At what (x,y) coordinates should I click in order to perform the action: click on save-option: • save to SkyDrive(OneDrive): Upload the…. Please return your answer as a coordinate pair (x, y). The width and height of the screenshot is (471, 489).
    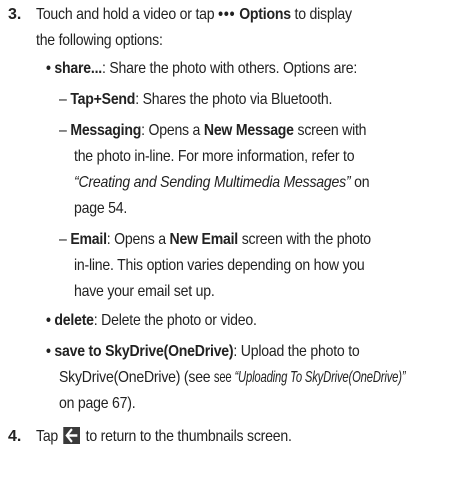
    Looking at the image, I should click on (203, 351).